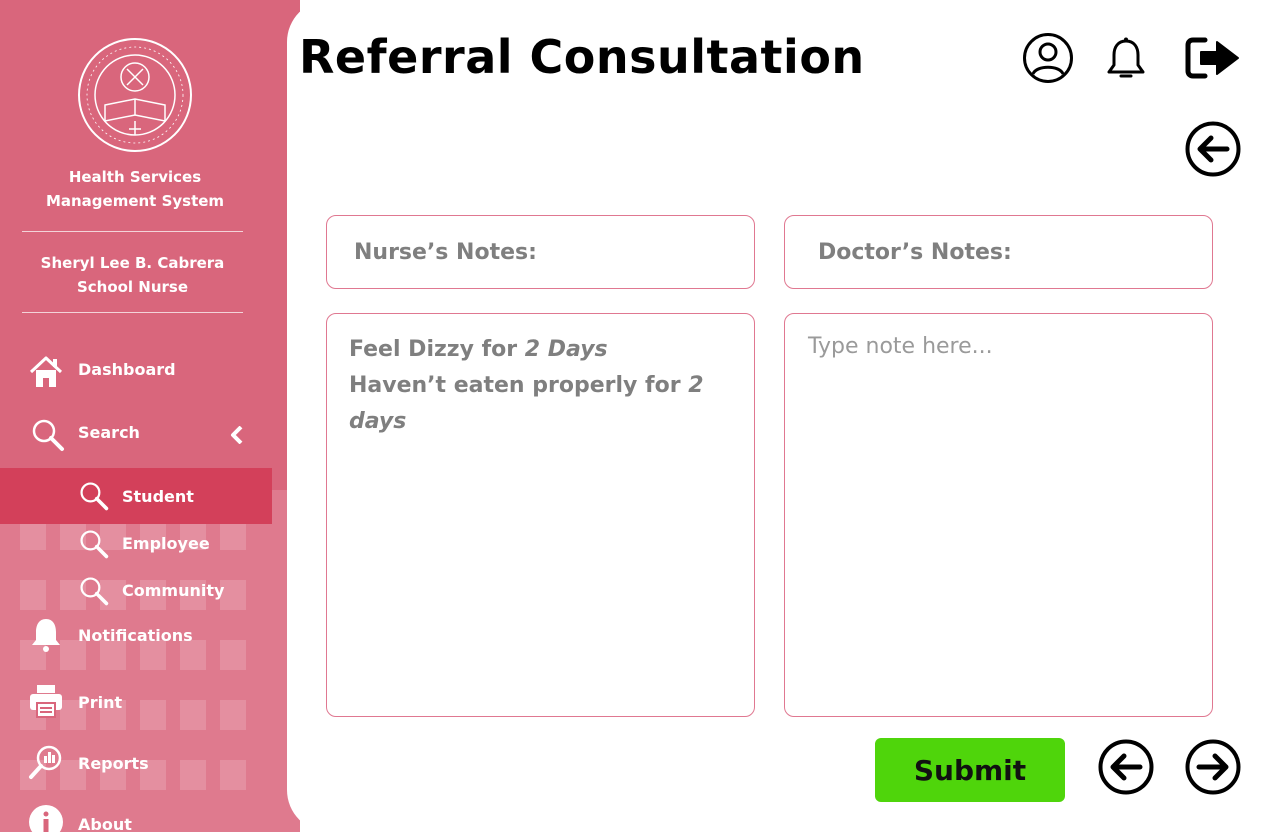  I want to click on doctor-notes-header: Doctor’s Notes:, so click(998, 252).